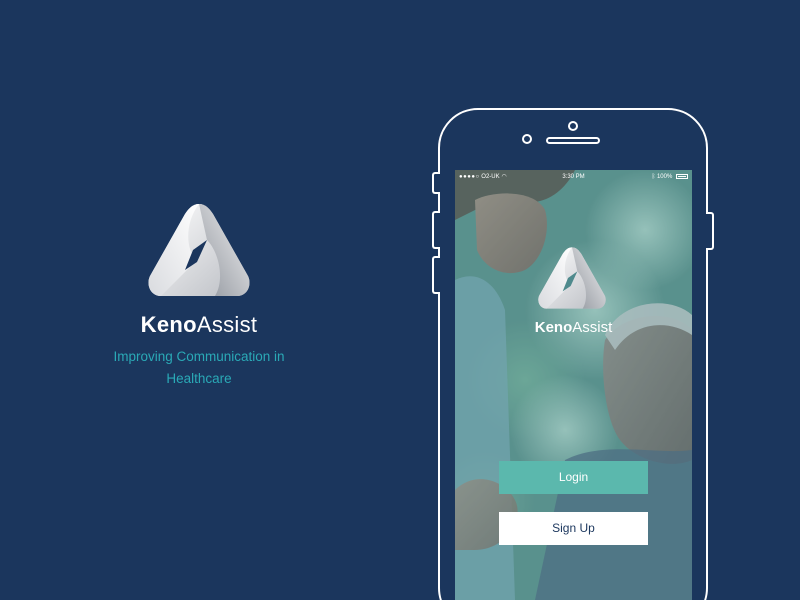 The width and height of the screenshot is (800, 600). I want to click on screen-brand-name: KenoAssist, so click(573, 328).